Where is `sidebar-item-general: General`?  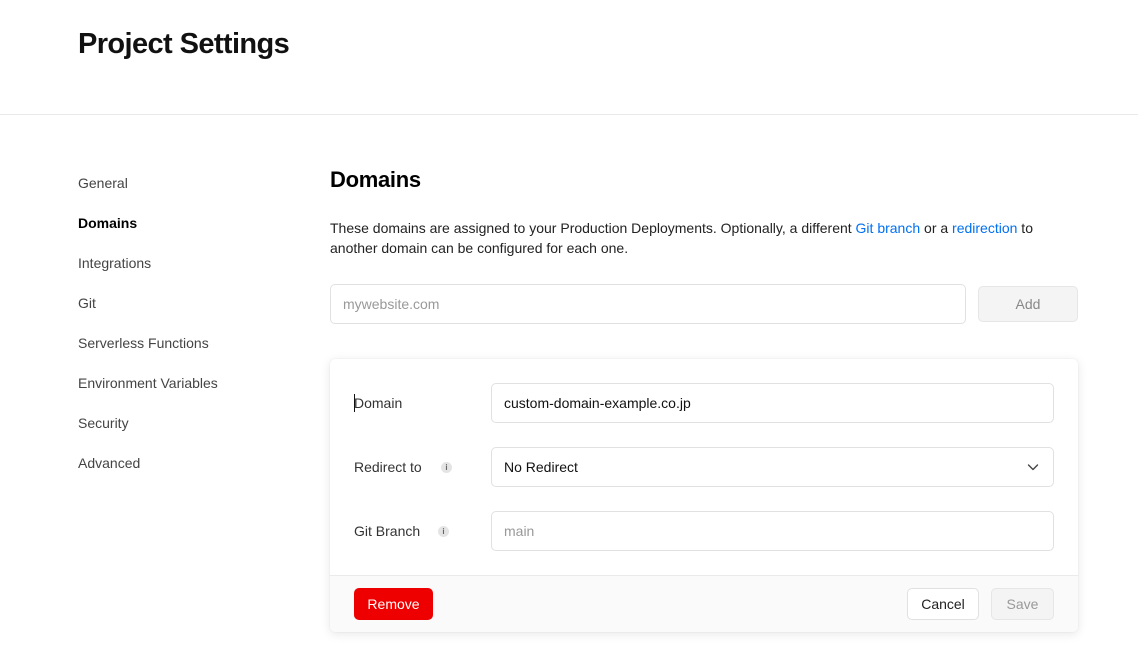
sidebar-item-general: General is located at coordinates (188, 190).